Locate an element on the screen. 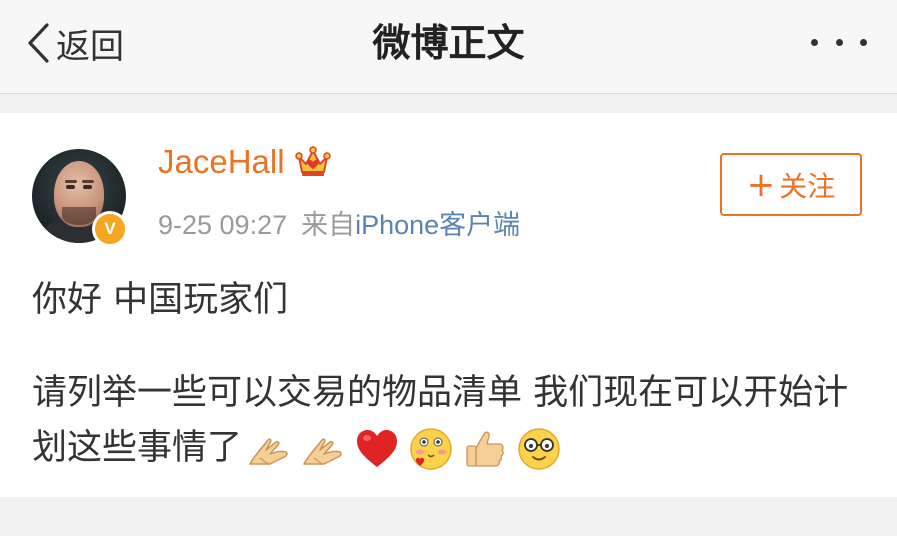  follow-button: + 关注 is located at coordinates (791, 184).